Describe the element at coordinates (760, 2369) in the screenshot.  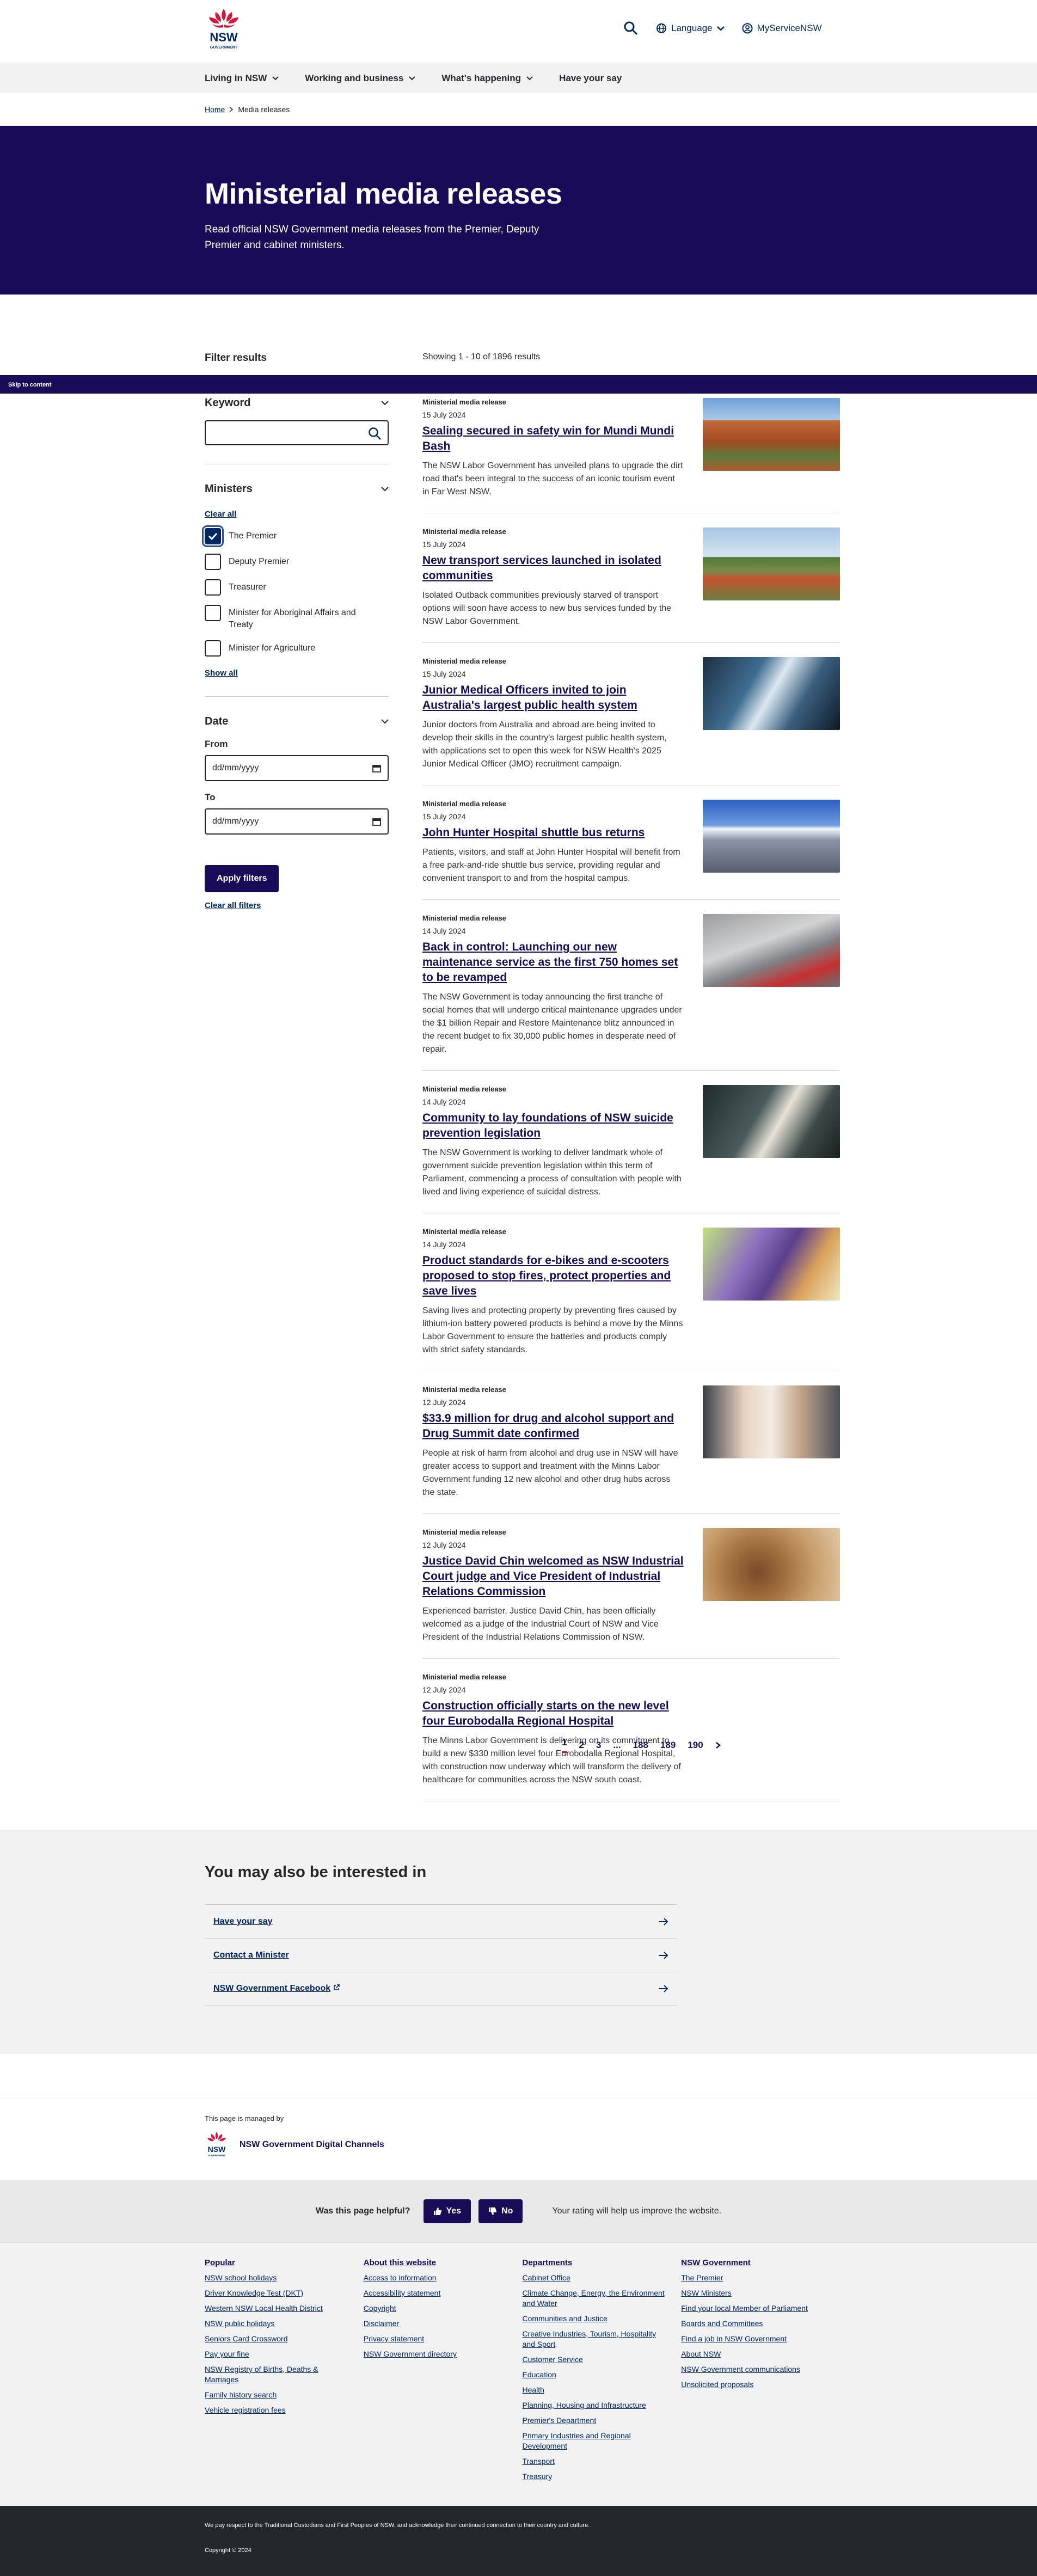
I see `footer-link: NSW Government communications` at that location.